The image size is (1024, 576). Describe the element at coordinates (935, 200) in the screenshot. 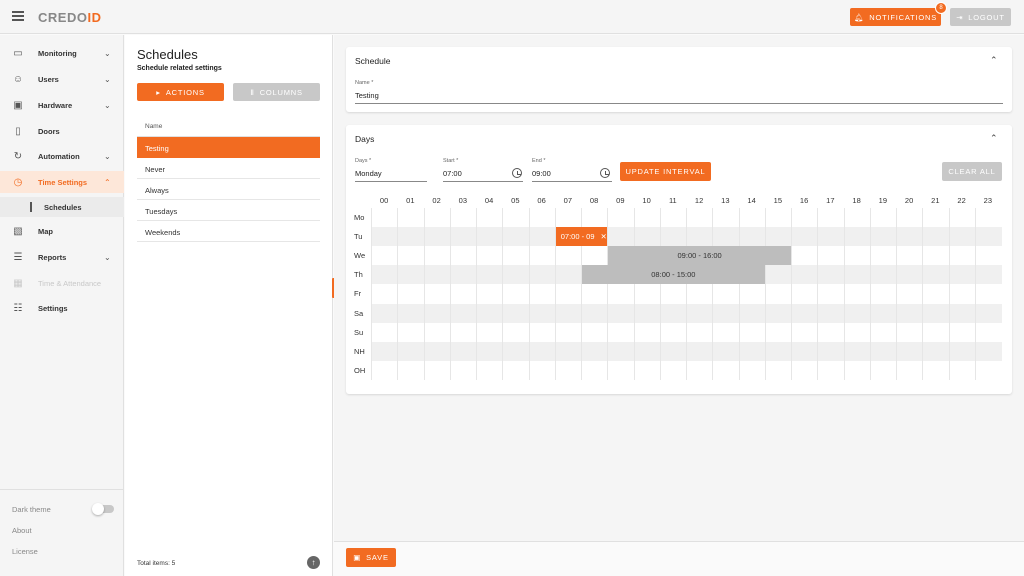

I see `hour-label: 21` at that location.